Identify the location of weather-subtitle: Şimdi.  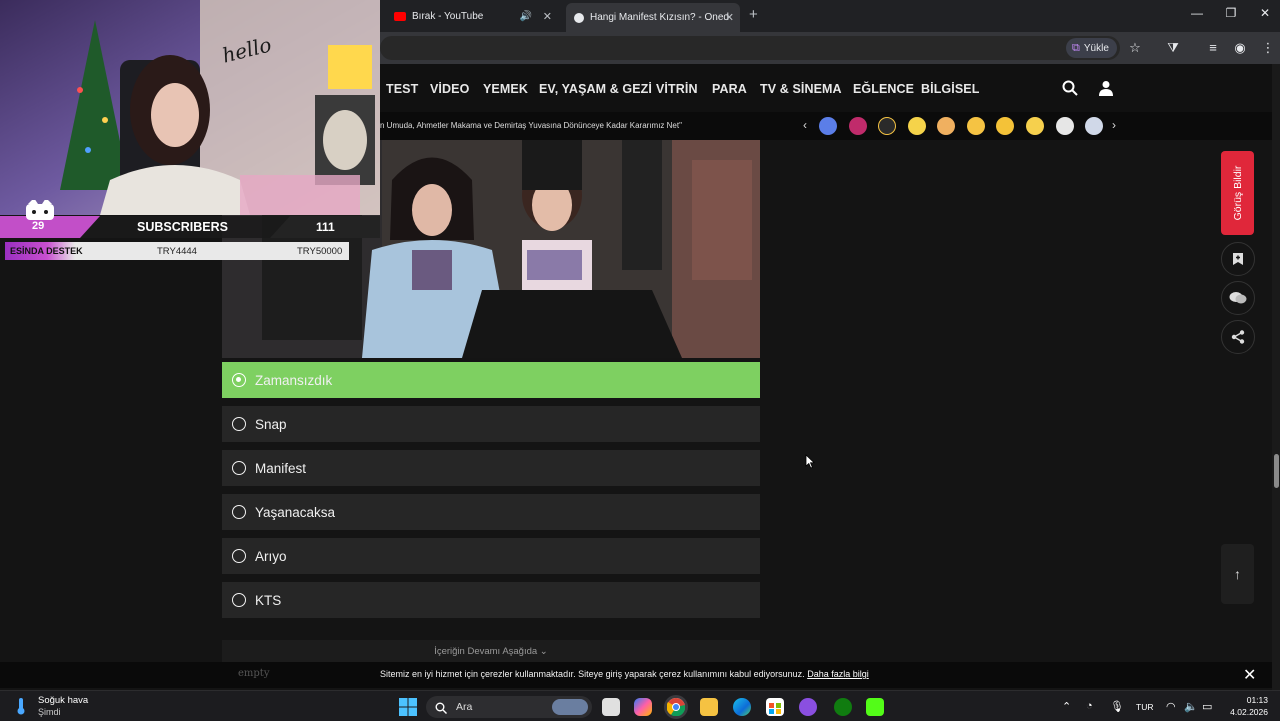
(49, 712).